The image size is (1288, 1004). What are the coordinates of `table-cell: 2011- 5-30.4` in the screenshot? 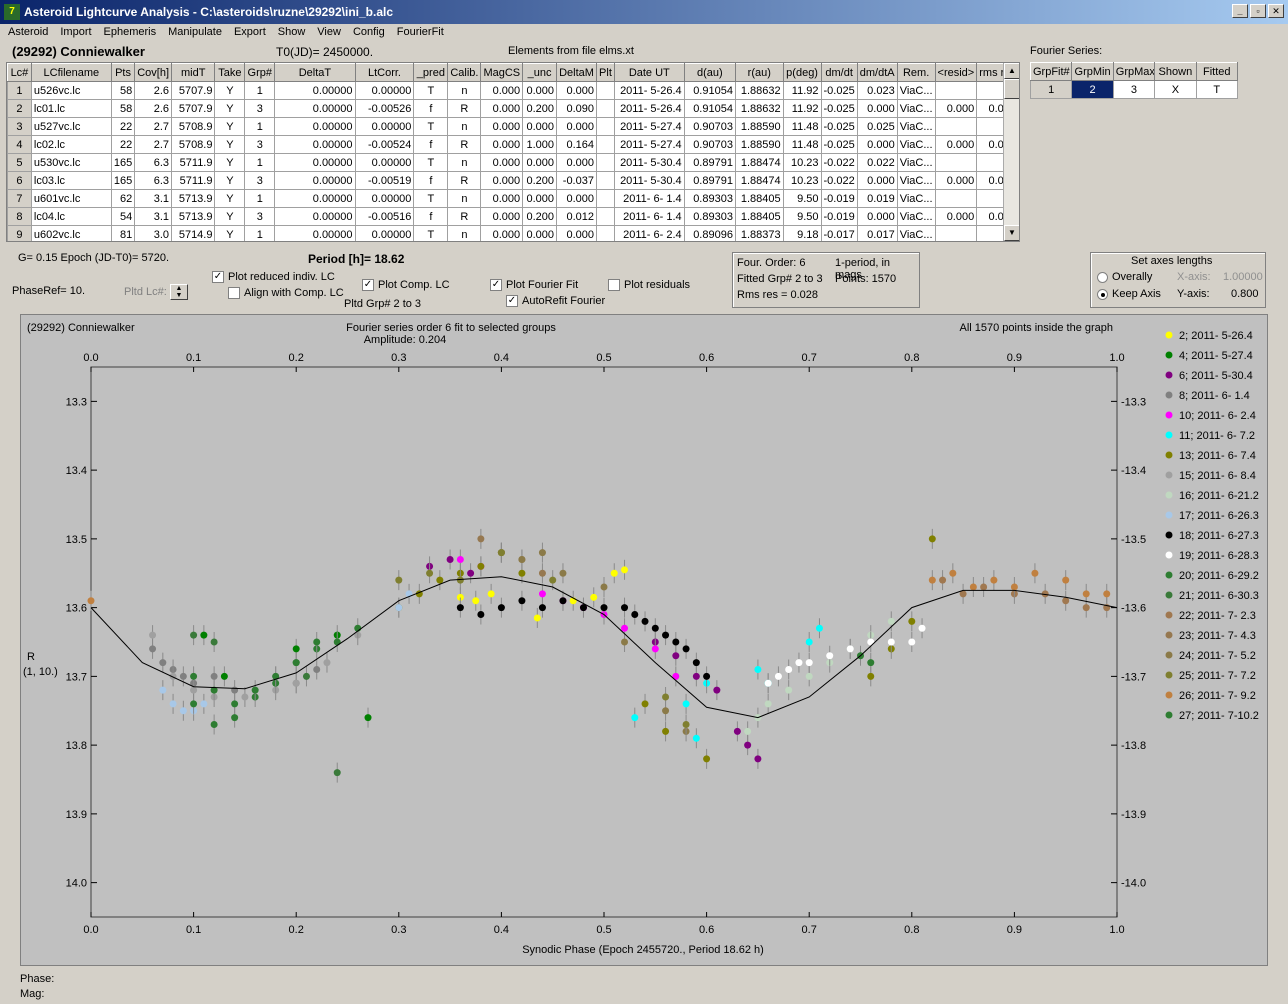 It's located at (649, 162).